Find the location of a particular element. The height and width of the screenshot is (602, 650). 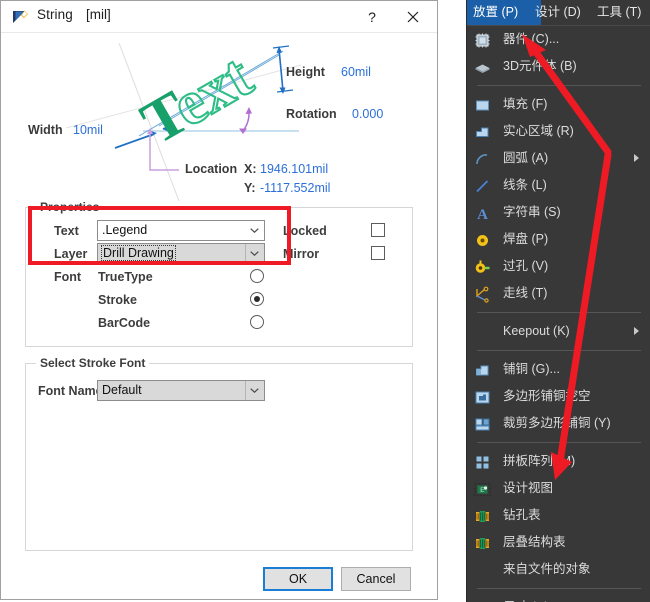

menu-item-13: 裁剪多边形铺铜 (Y) is located at coordinates (558, 423).